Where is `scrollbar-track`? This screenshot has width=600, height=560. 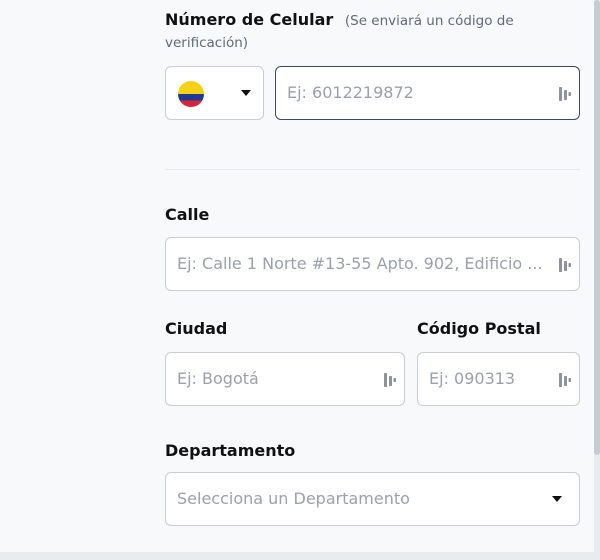 scrollbar-track is located at coordinates (597, 276).